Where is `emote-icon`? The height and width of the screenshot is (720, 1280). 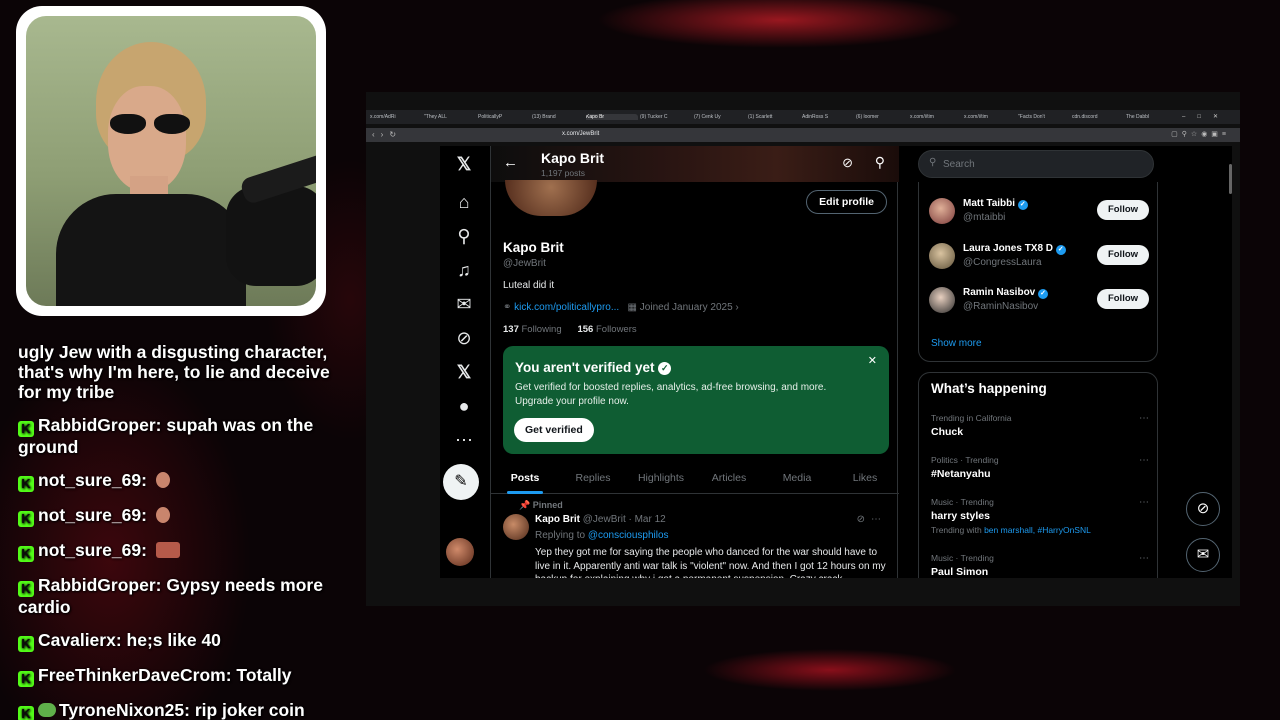
emote-icon is located at coordinates (162, 480).